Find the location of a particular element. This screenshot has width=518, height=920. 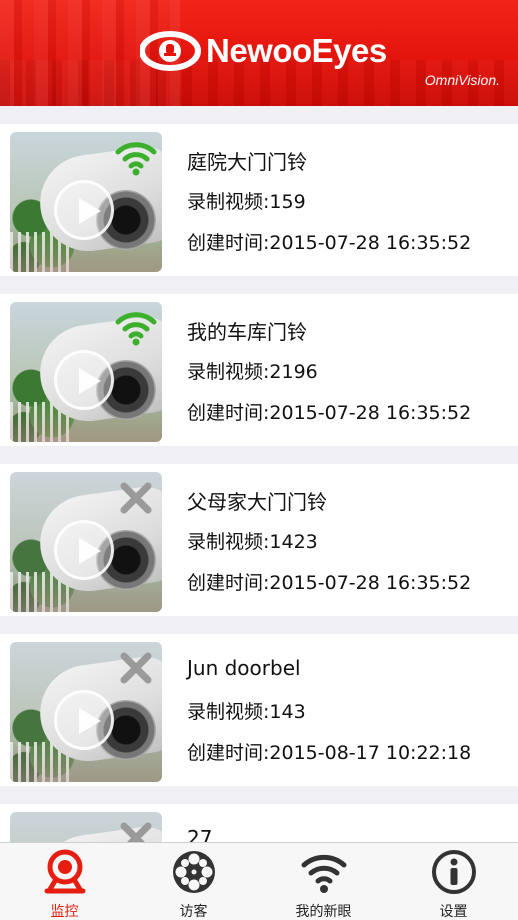

tab-bar: 监控 访客 我的新眼 设置 is located at coordinates (259, 881).